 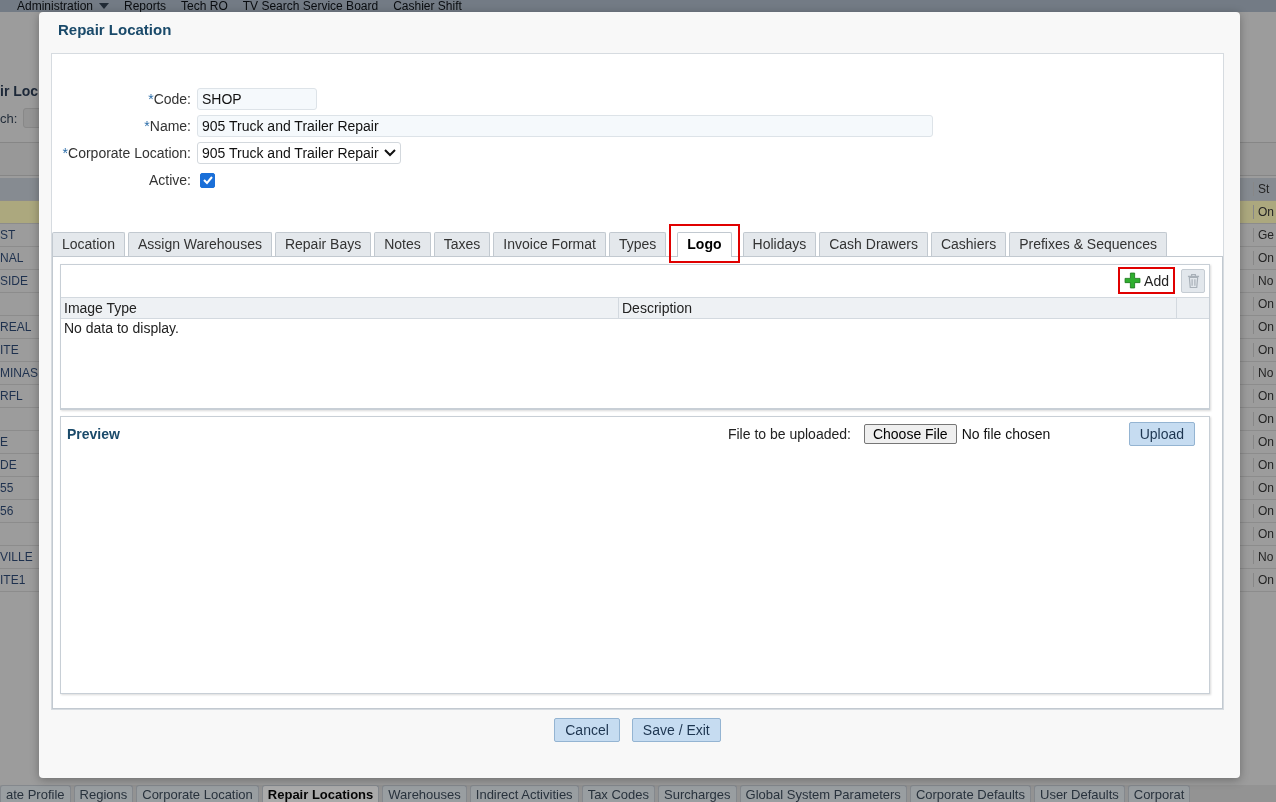 I want to click on tab: Logo, so click(x=704, y=244).